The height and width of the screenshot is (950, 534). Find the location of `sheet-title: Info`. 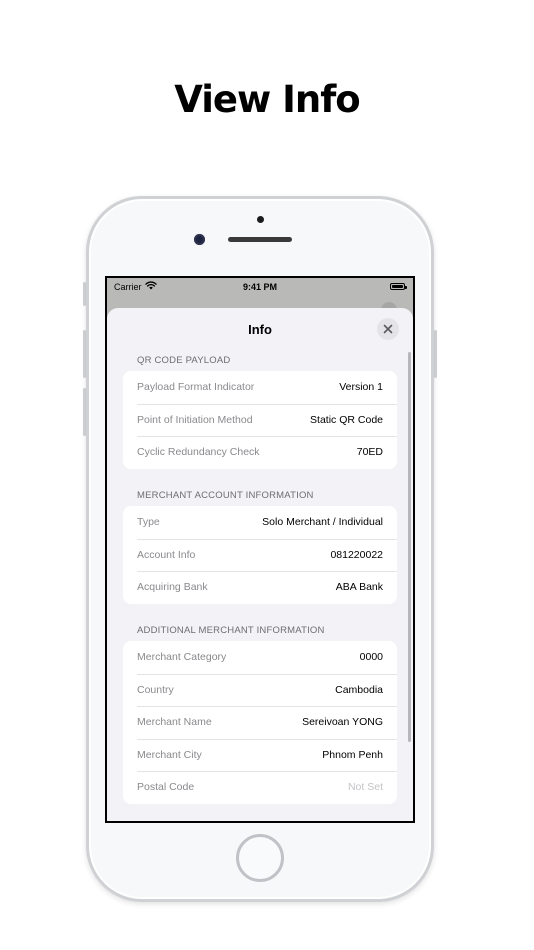

sheet-title: Info is located at coordinates (260, 329).